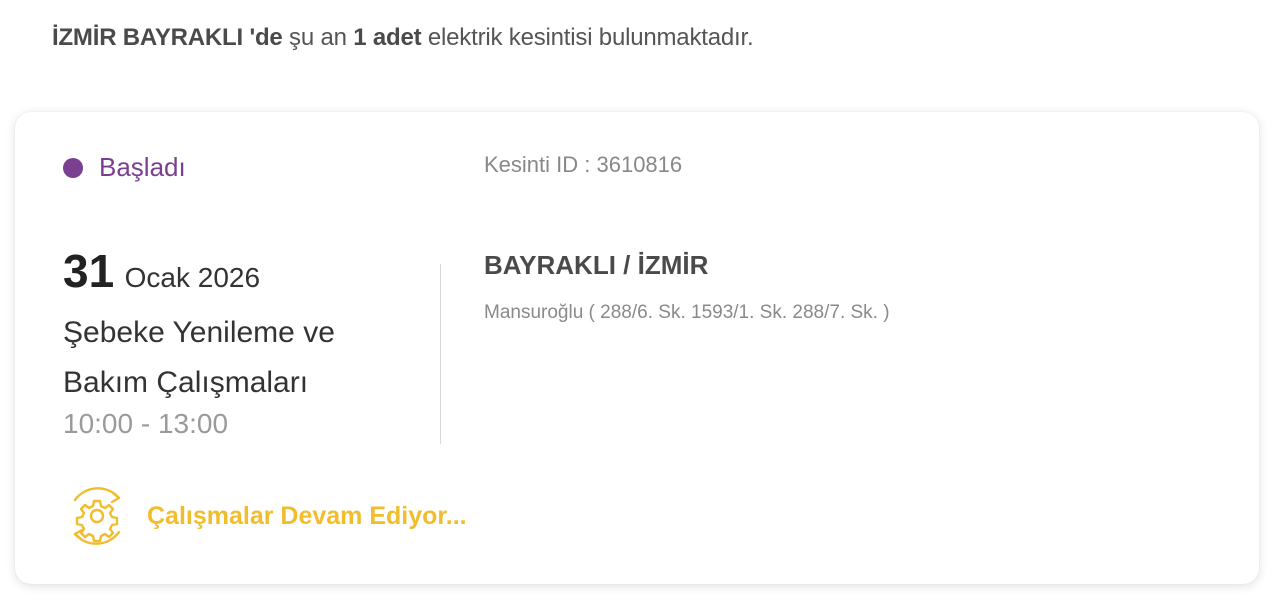  Describe the element at coordinates (387, 37) in the screenshot. I see `summary-count: 1 adet` at that location.